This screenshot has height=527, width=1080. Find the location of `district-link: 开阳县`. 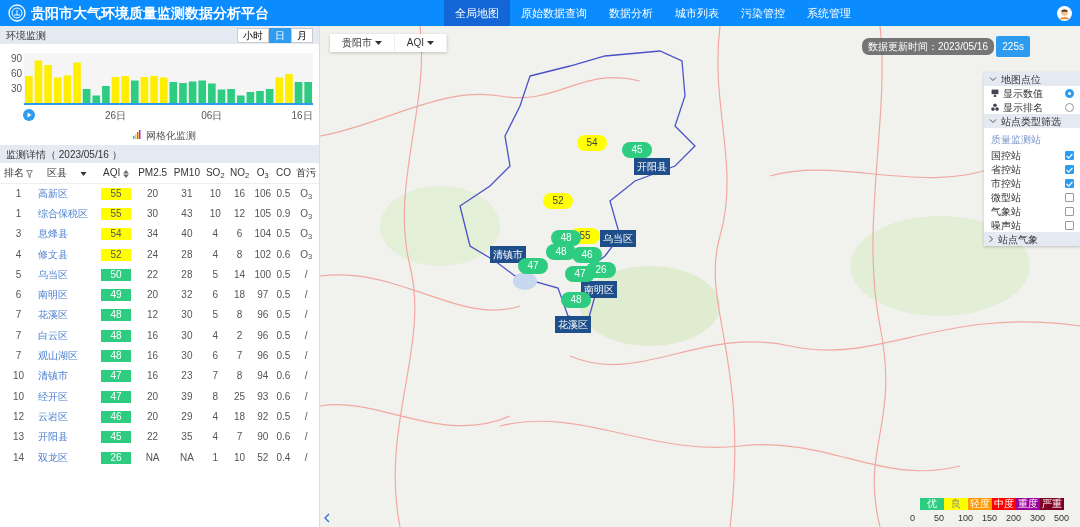

district-link: 开阳县 is located at coordinates (52, 437).